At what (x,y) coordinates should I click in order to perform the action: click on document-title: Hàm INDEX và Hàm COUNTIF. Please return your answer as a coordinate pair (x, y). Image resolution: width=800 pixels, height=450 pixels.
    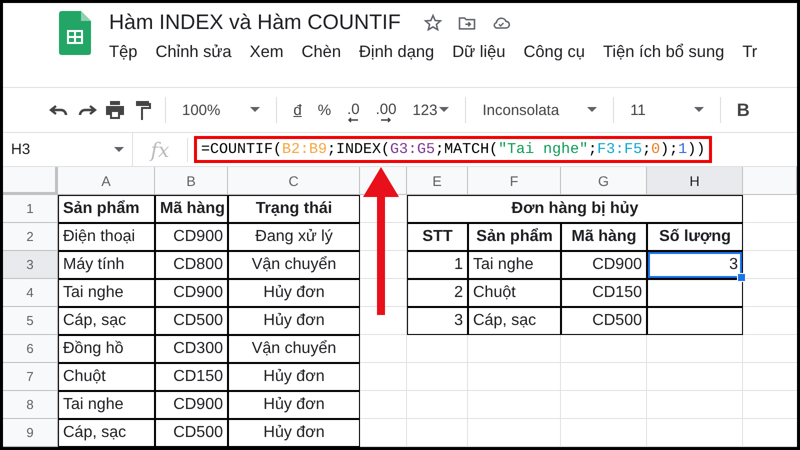
    Looking at the image, I should click on (255, 23).